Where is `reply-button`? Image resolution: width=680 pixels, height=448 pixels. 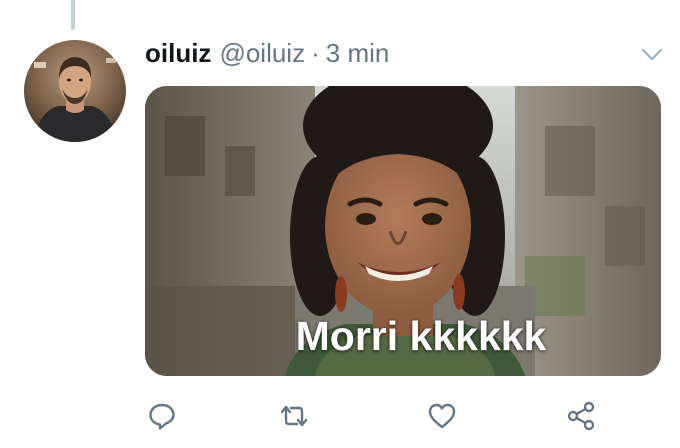
reply-button is located at coordinates (162, 416).